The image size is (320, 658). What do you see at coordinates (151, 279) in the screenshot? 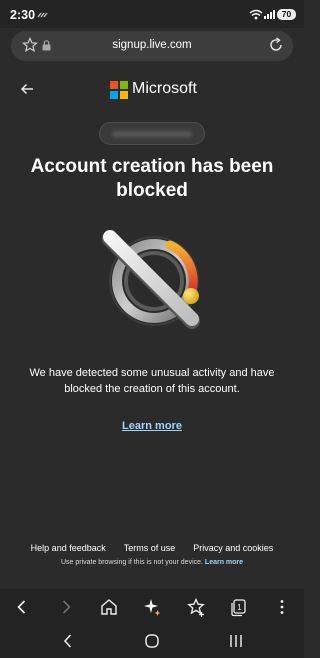
I see `blocked-illustration-icon` at bounding box center [151, 279].